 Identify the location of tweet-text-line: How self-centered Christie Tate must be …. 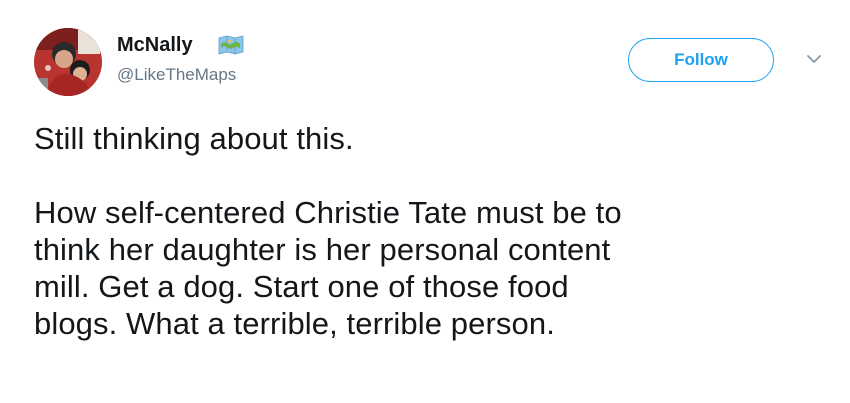
(328, 212).